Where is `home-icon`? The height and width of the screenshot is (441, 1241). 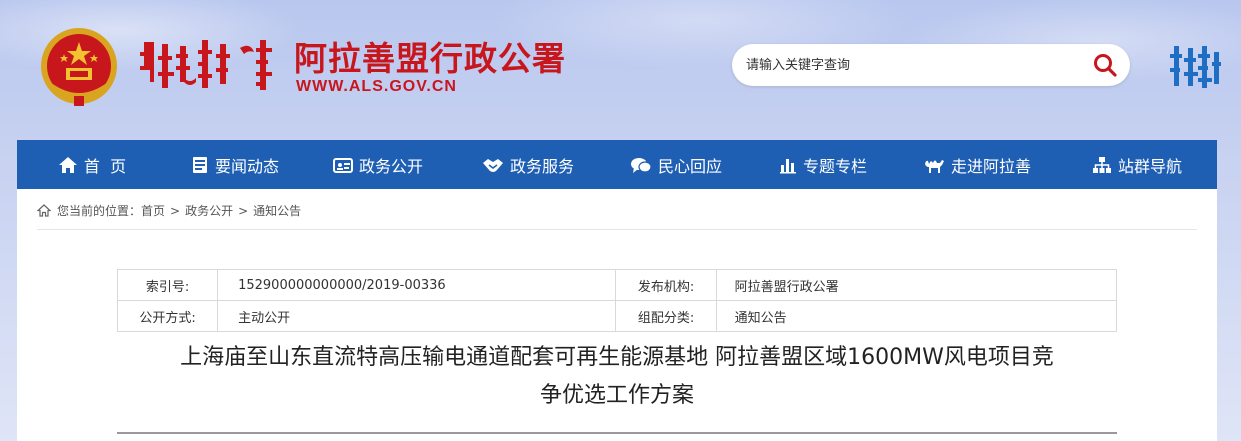
home-icon is located at coordinates (67, 164).